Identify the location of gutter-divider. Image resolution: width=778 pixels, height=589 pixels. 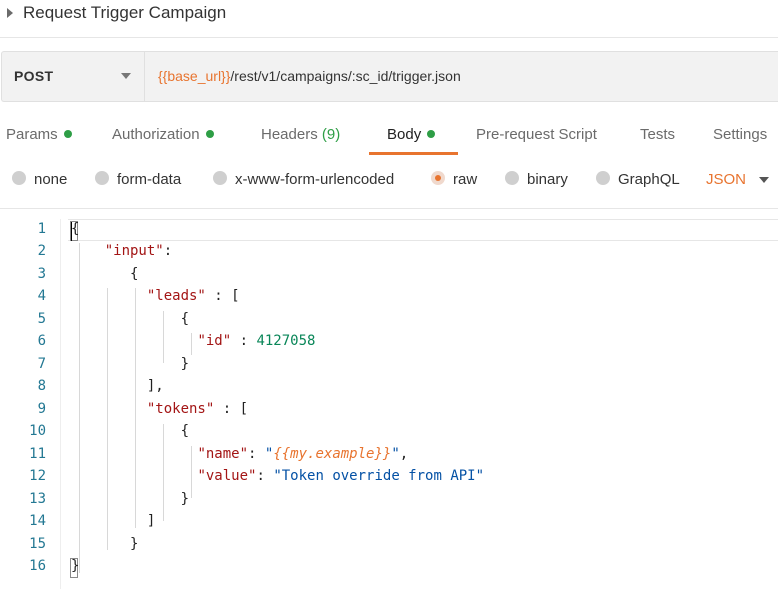
(60, 404).